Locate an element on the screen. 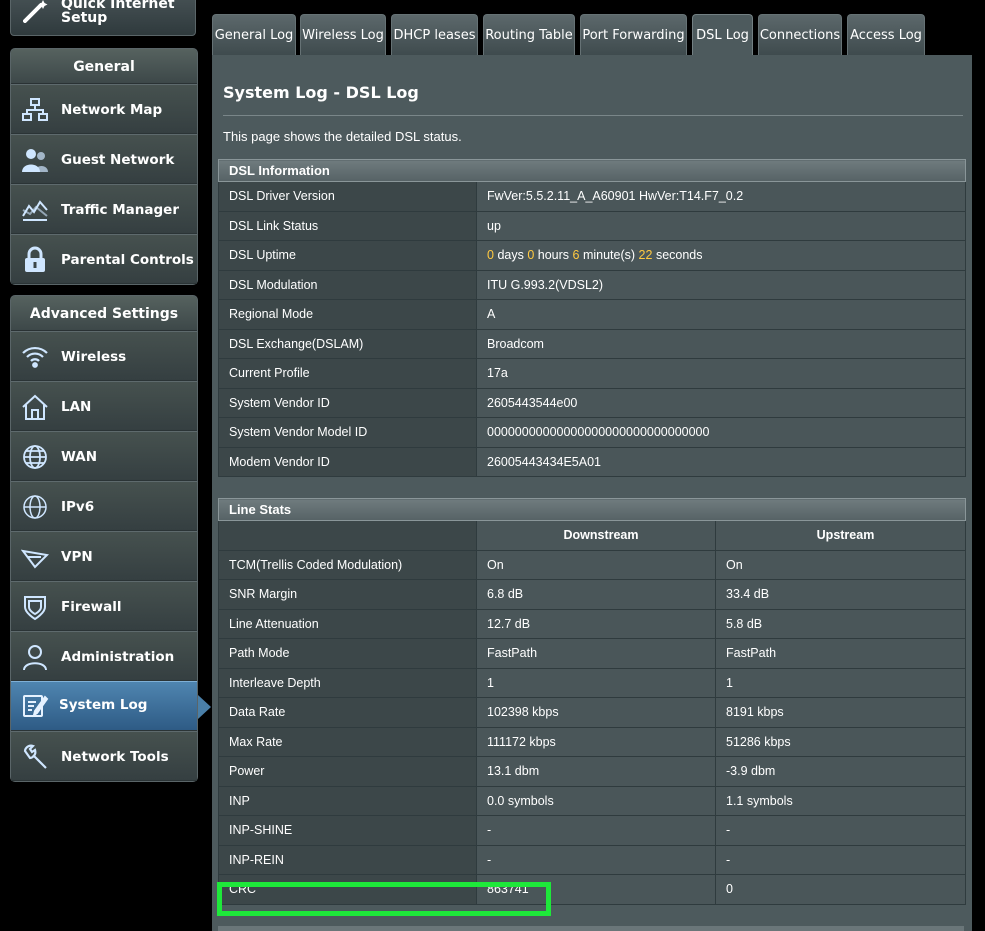  tab-wireless-log: Wireless Log is located at coordinates (343, 35).